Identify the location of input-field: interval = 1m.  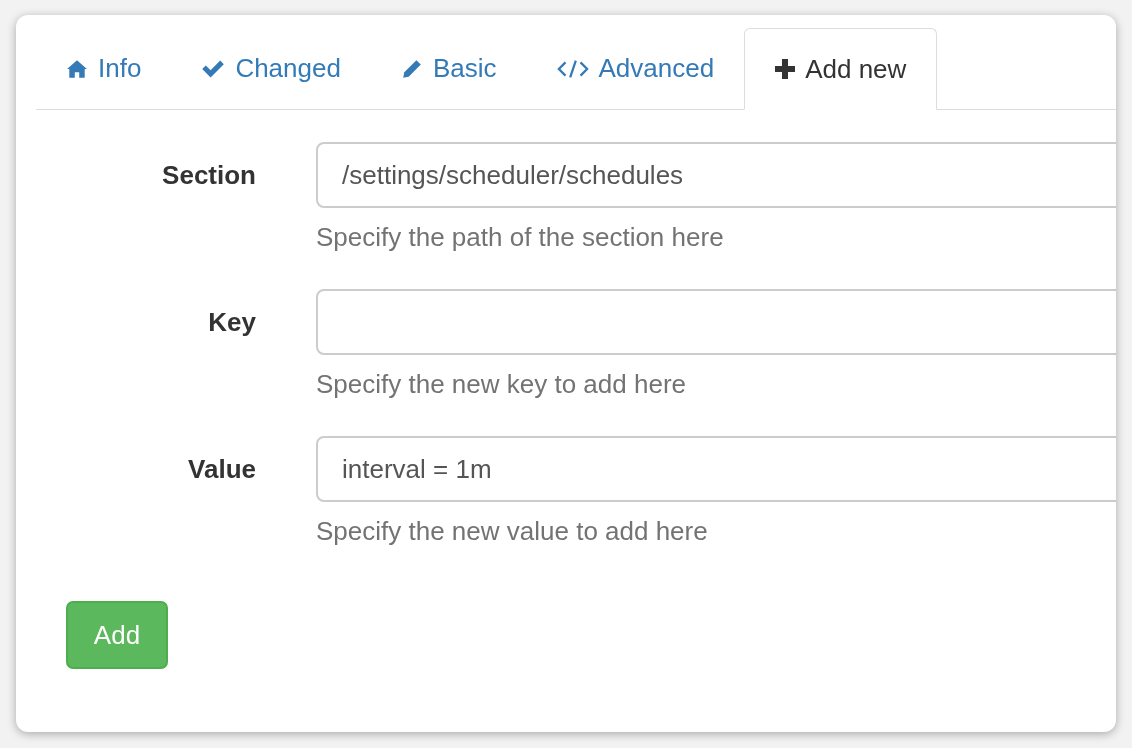
(716, 469).